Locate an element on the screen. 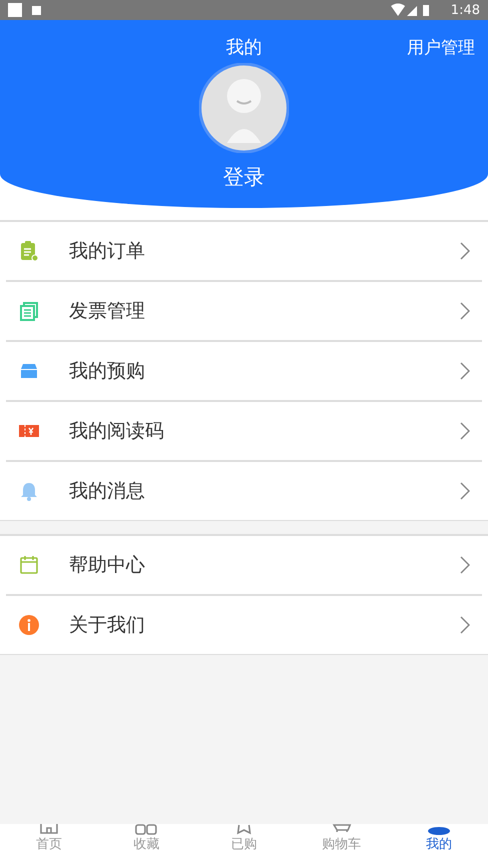 The image size is (488, 866). user-management-button: 用户管理 is located at coordinates (441, 47).